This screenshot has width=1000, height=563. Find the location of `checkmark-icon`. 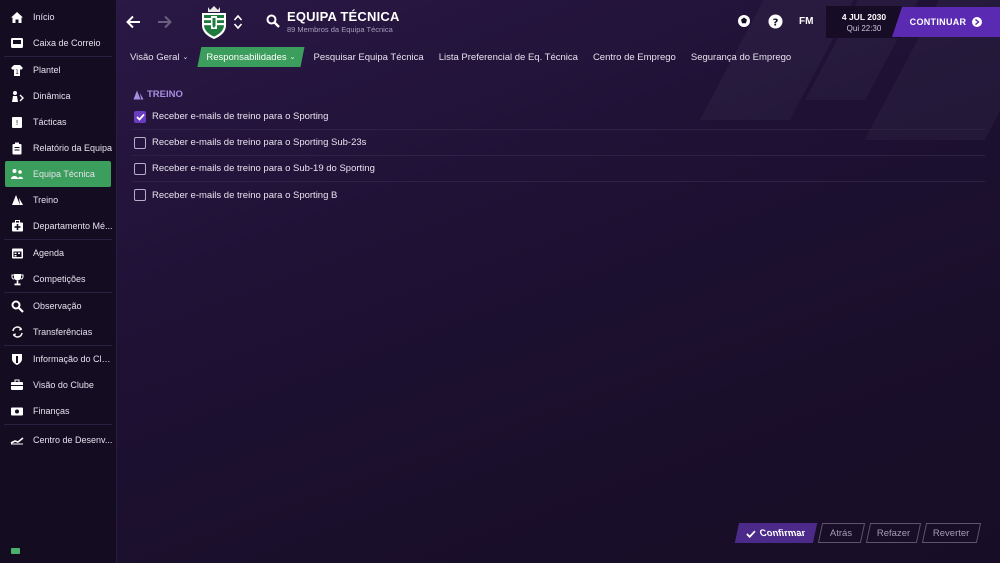

checkmark-icon is located at coordinates (140, 117).